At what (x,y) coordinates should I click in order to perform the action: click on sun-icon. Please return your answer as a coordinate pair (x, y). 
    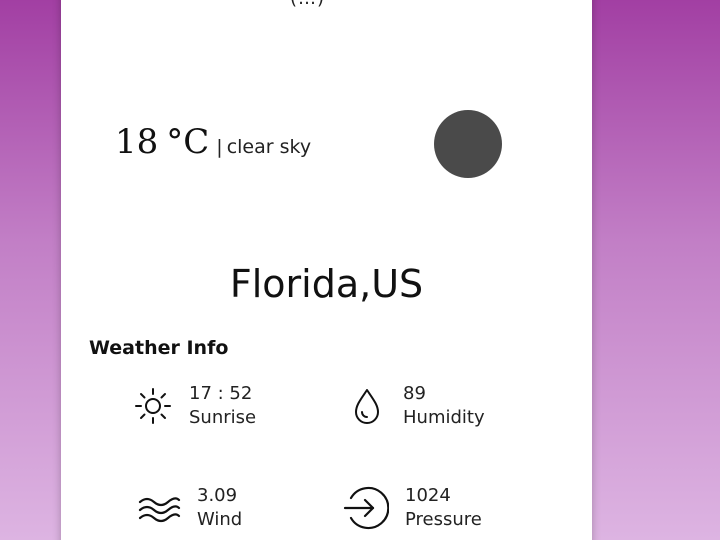
    Looking at the image, I should click on (153, 406).